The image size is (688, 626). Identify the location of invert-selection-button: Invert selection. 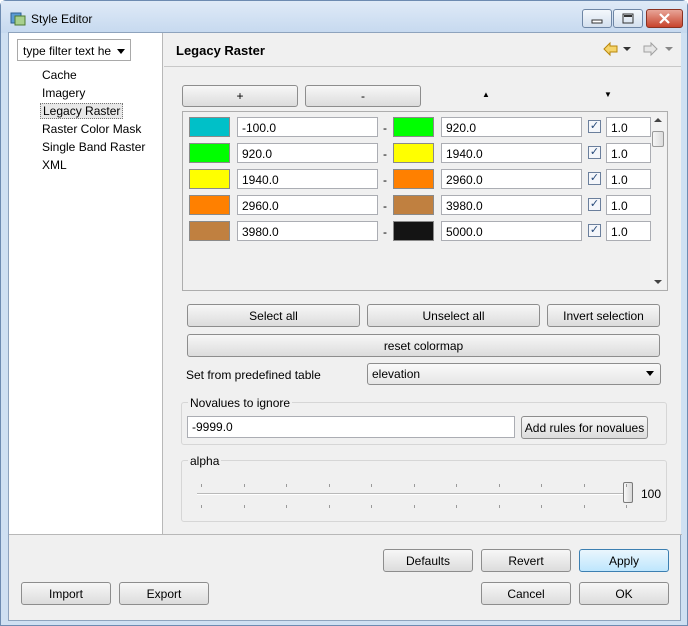
(603, 315).